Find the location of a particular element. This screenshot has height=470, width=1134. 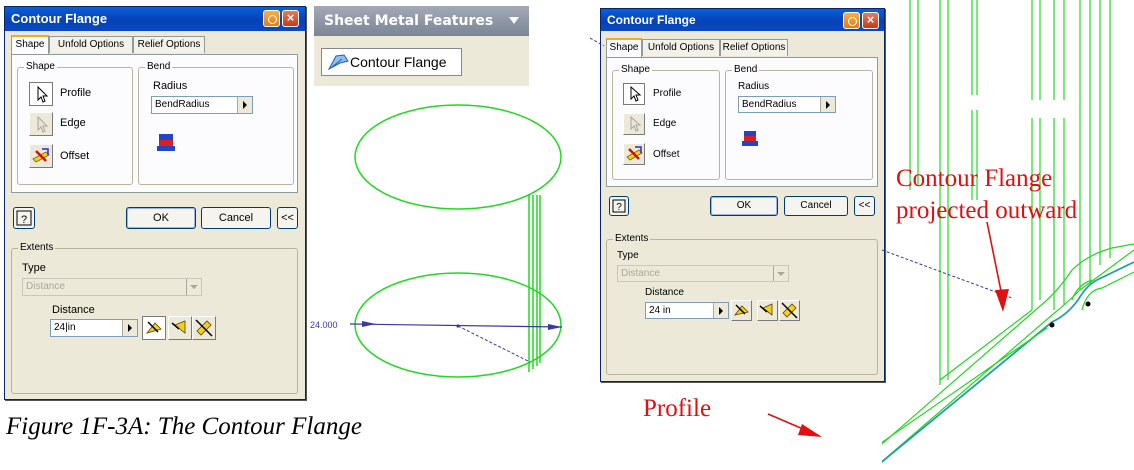

contour-flange-button: Contour Flange is located at coordinates (391, 62).